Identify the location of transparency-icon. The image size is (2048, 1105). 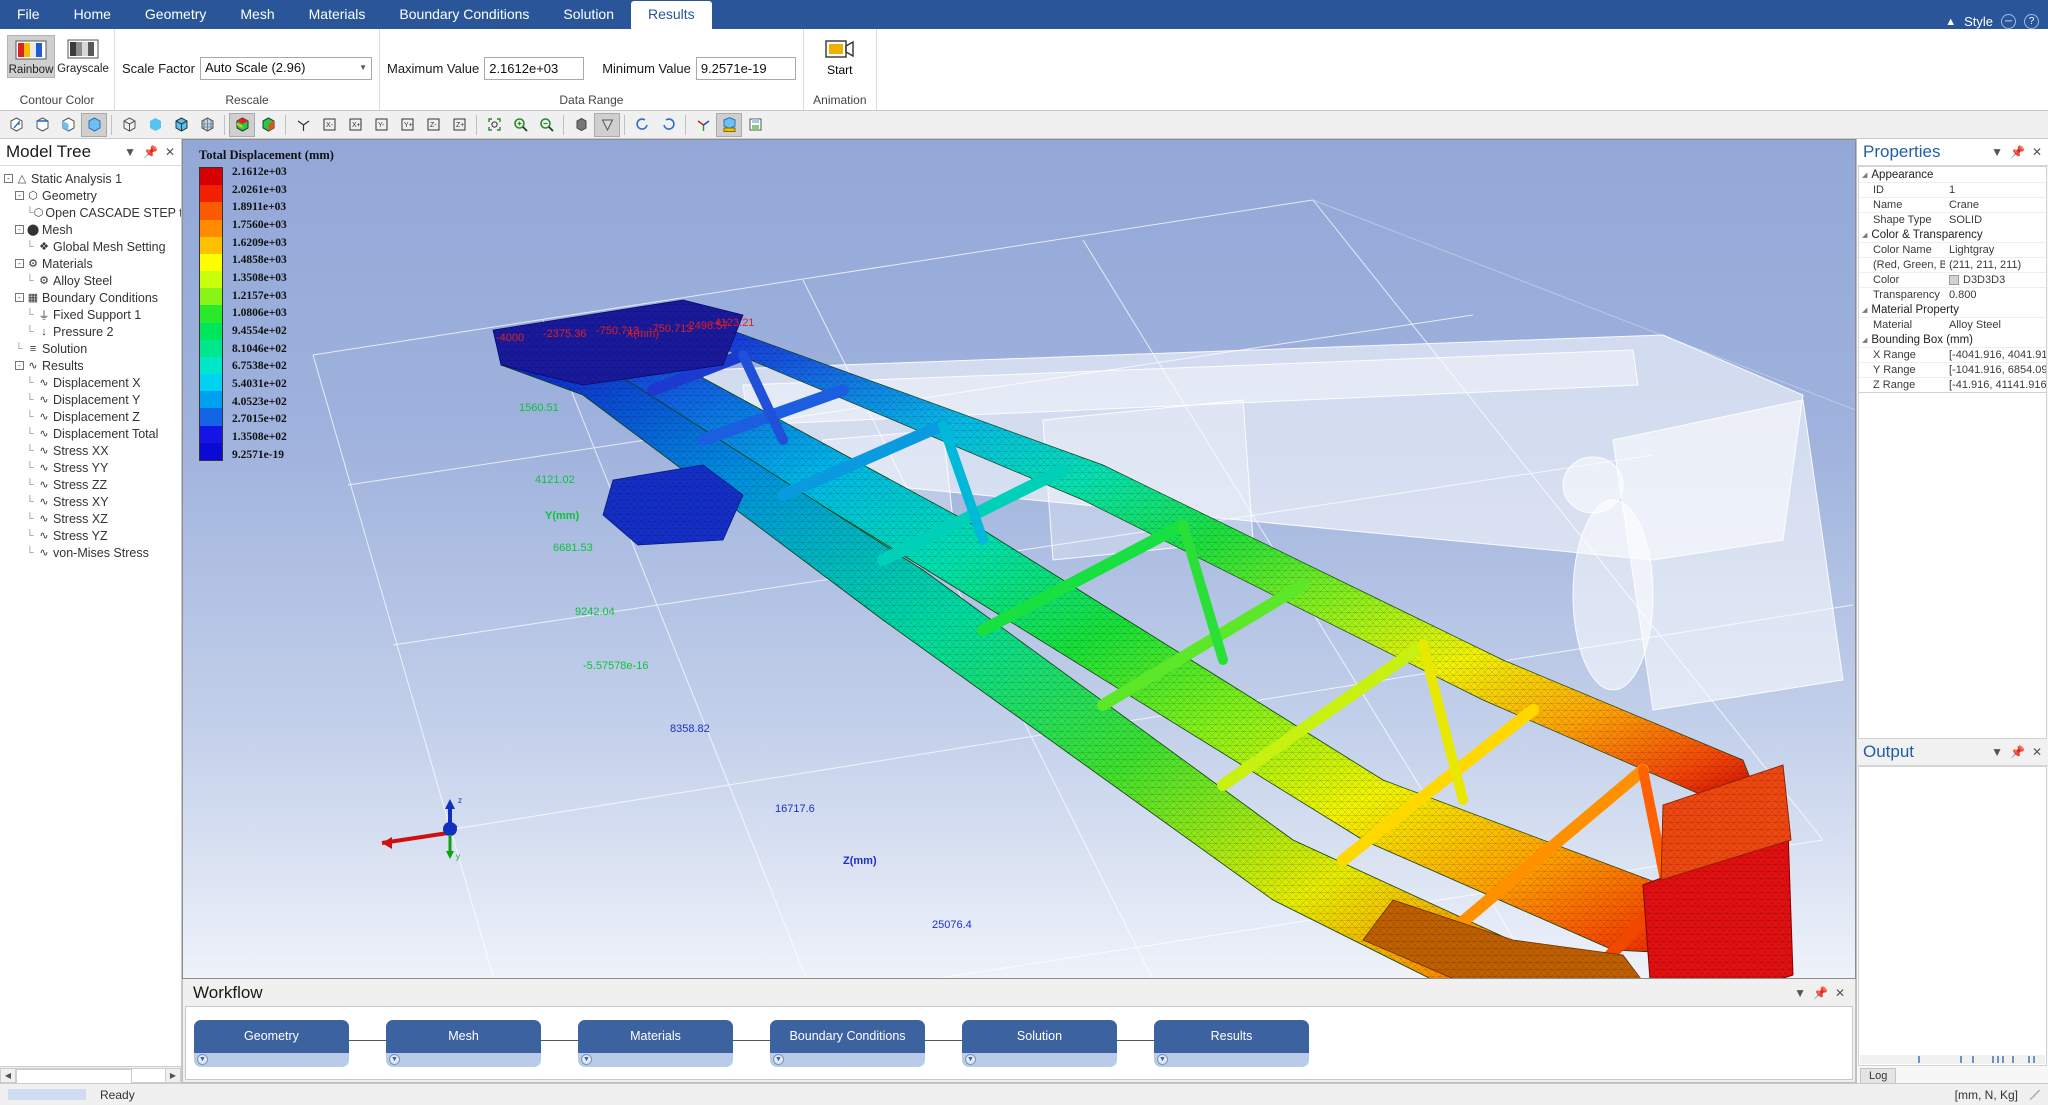
(607, 124).